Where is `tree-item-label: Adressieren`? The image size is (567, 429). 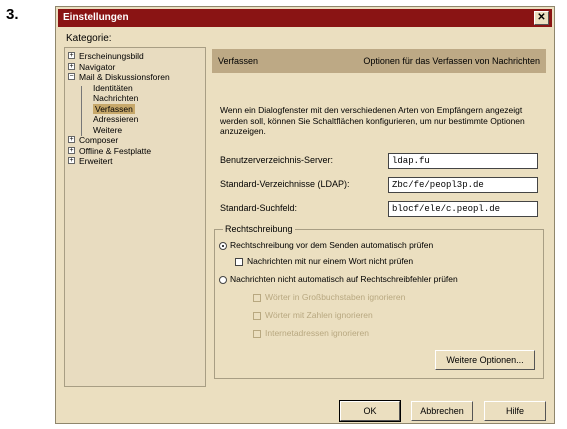 tree-item-label: Adressieren is located at coordinates (116, 119).